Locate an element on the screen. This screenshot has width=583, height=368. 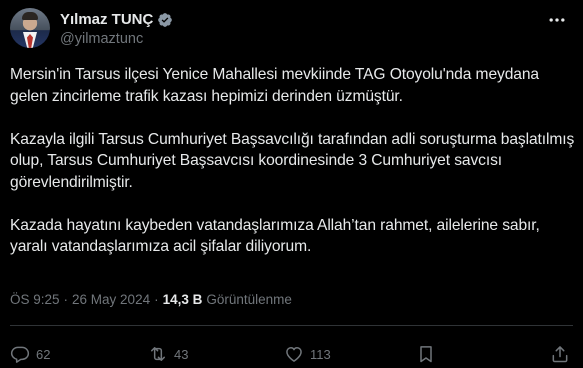
reply-button: 62 is located at coordinates (30, 354).